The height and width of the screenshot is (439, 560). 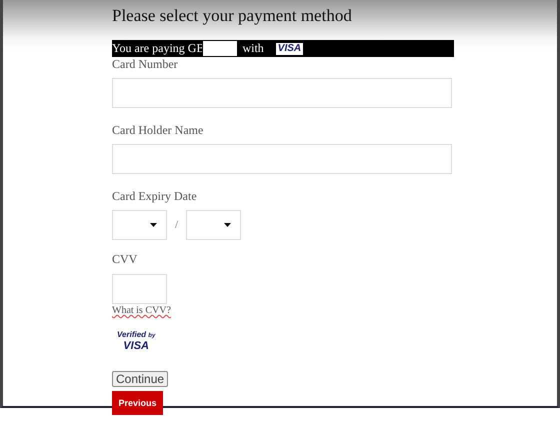 I want to click on previous-button: Previous, so click(x=137, y=403).